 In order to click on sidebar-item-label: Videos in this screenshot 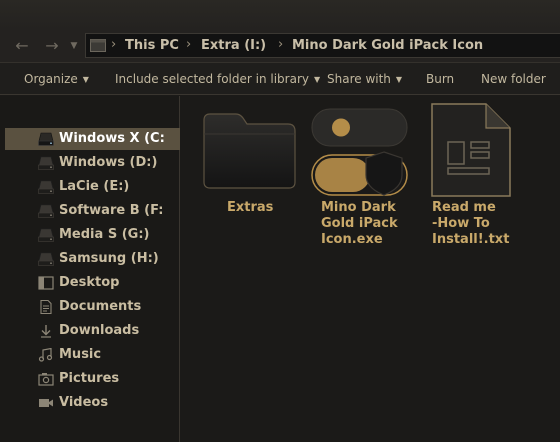, I will do `click(84, 402)`.